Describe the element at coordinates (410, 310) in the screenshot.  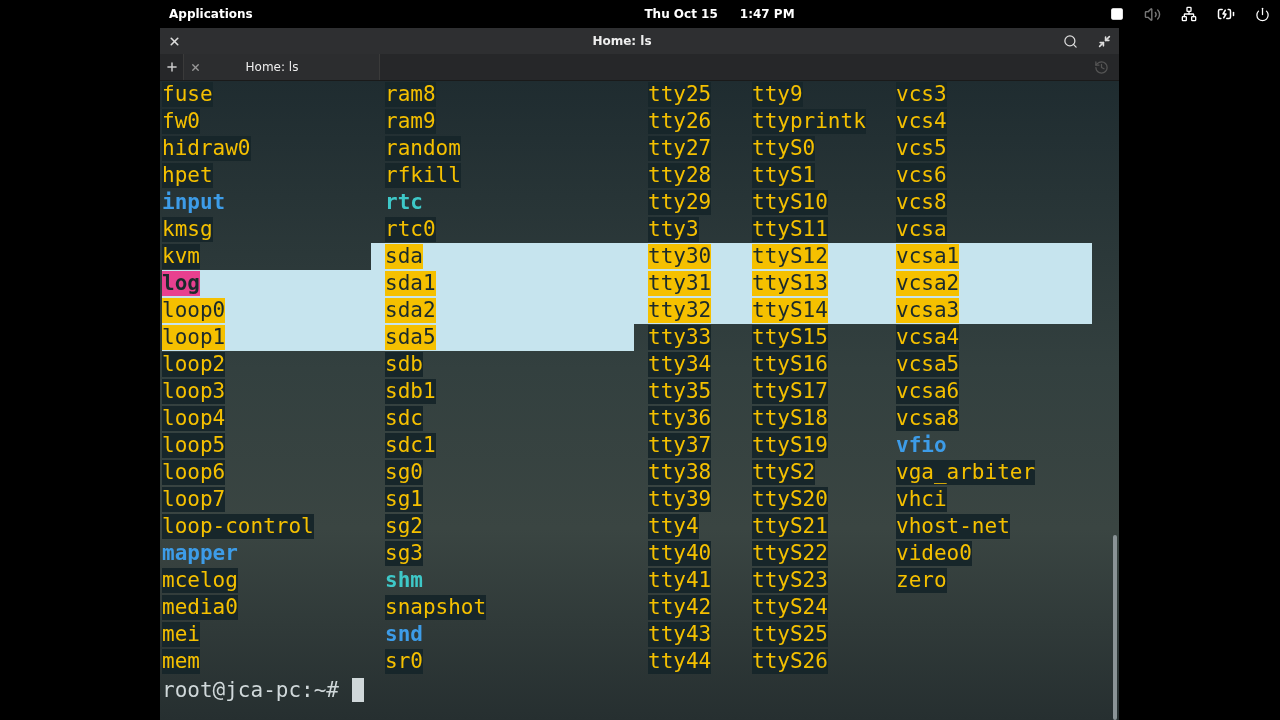
I see `file-name: sda2` at that location.